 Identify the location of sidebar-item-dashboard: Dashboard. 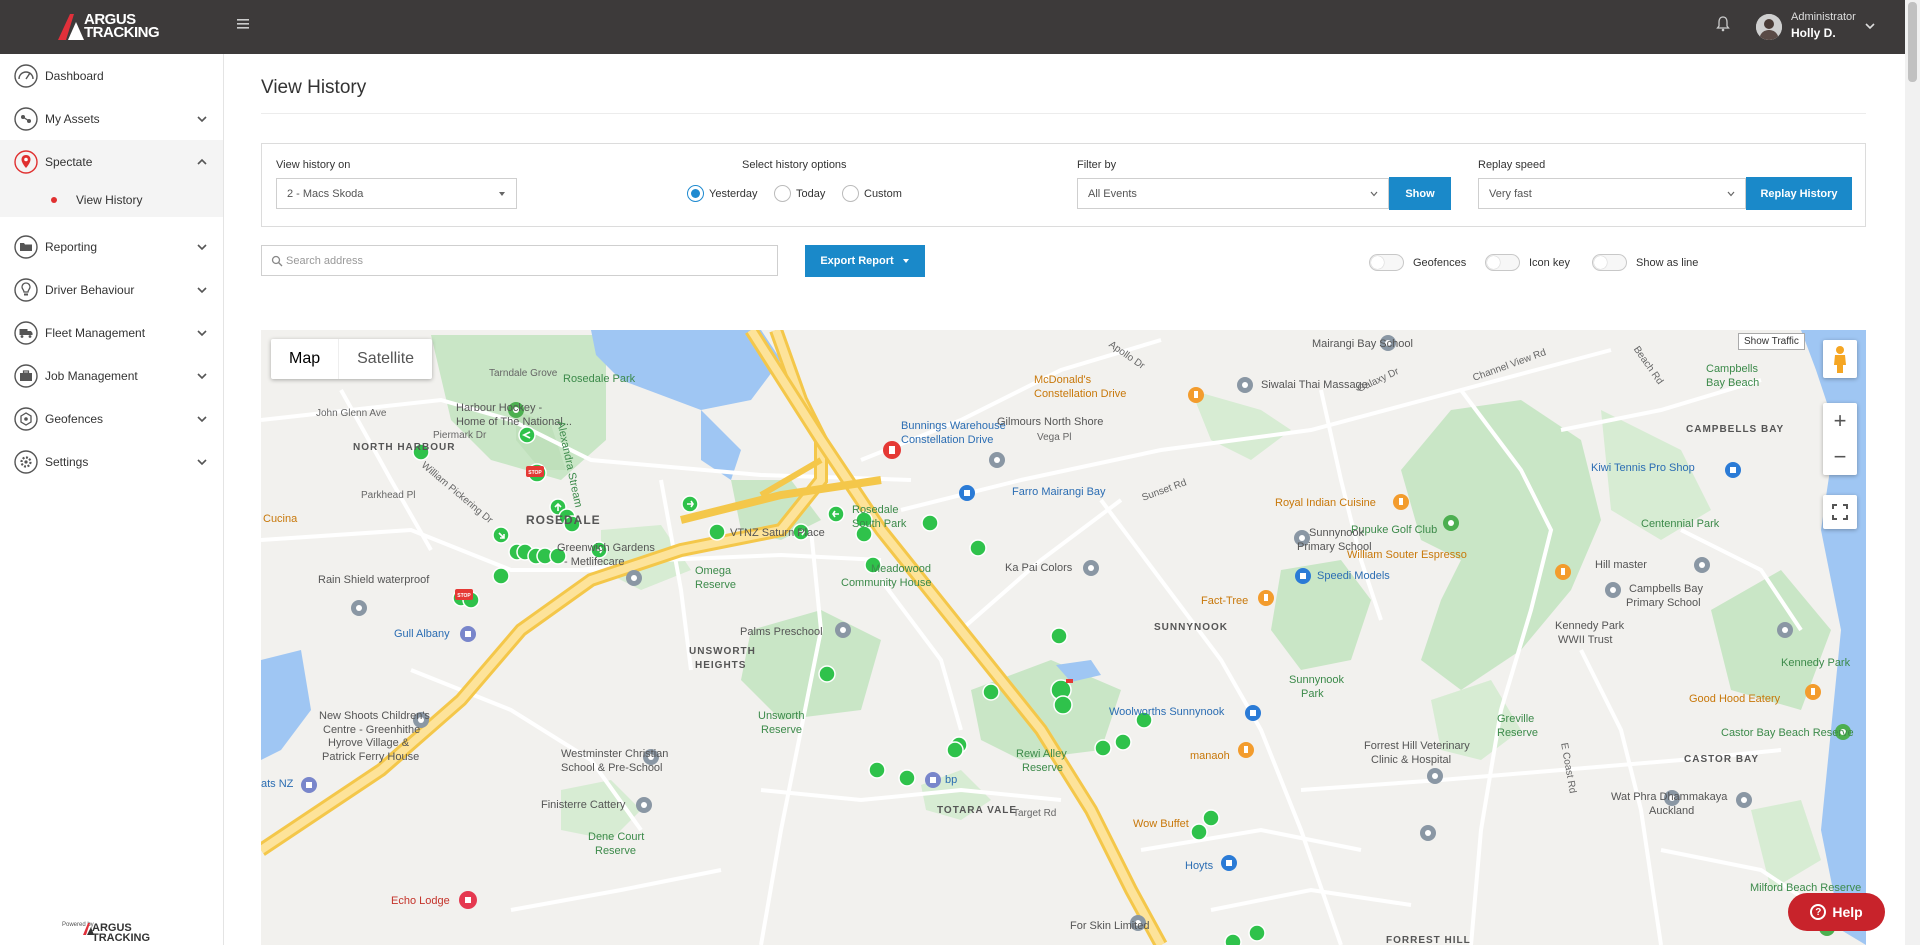
(111, 75).